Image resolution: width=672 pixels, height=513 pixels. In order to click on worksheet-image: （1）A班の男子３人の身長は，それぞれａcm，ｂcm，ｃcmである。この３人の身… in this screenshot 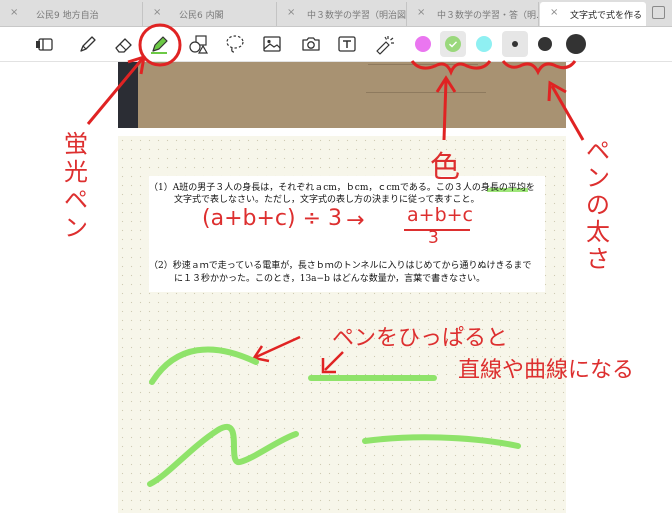, I will do `click(347, 234)`.